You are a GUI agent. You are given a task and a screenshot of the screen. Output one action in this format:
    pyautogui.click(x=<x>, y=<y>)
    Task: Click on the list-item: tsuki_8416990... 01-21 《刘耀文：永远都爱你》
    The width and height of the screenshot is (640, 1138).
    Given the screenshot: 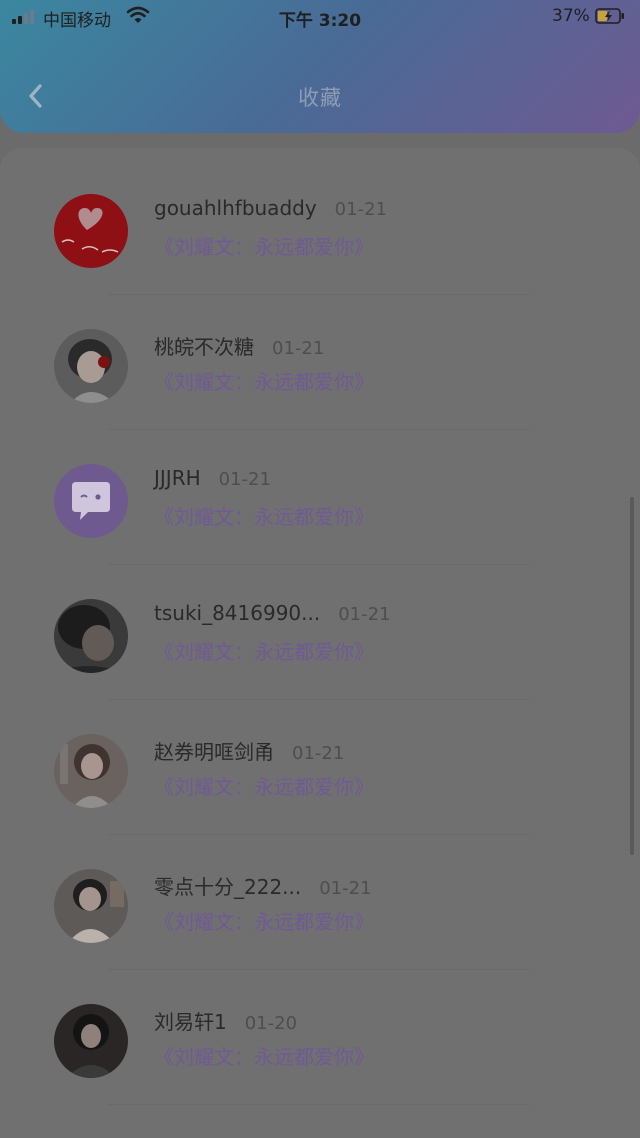 What is the action you would take?
    pyautogui.click(x=320, y=666)
    